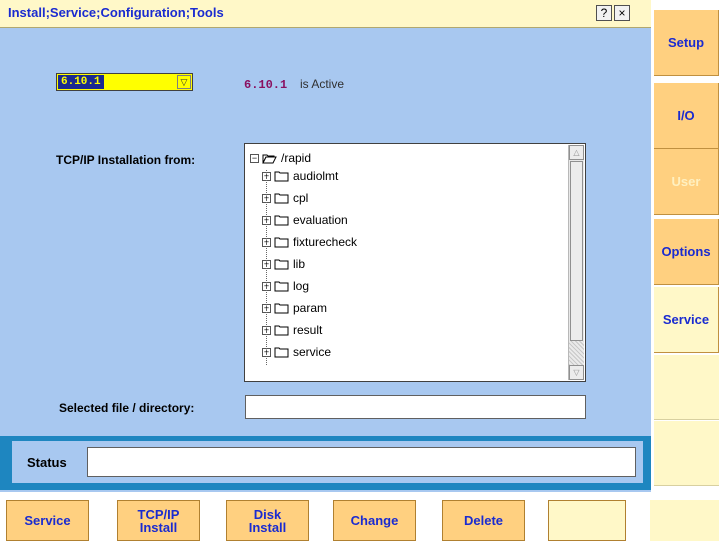  Describe the element at coordinates (158, 520) in the screenshot. I see `tcpip-install-button: TCP/IP Install` at that location.